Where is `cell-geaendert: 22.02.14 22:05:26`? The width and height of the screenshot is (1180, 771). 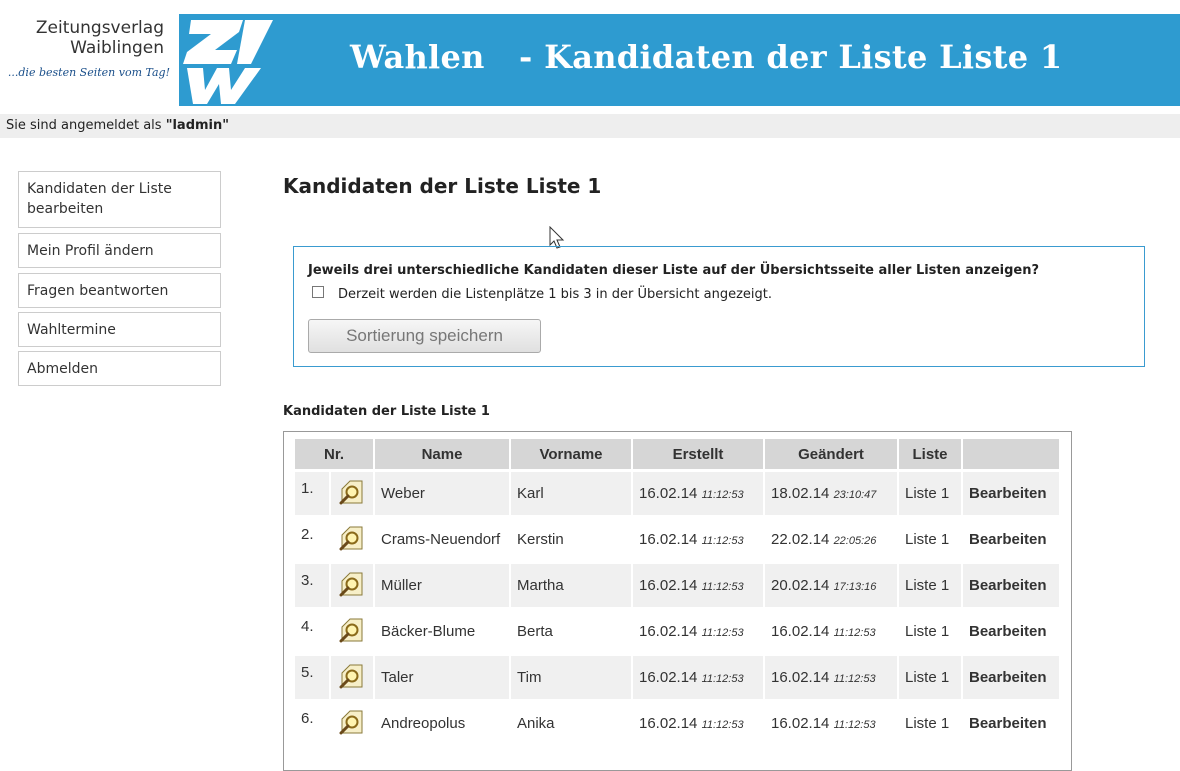
cell-geaendert: 22.02.14 22:05:26 is located at coordinates (831, 539).